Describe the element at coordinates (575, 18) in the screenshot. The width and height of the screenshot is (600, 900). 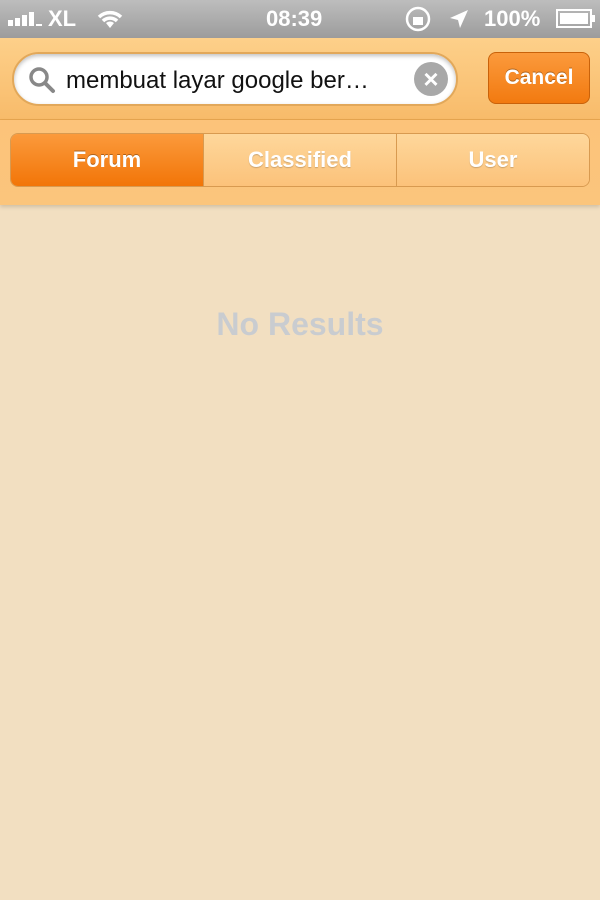
I see `battery-icon` at that location.